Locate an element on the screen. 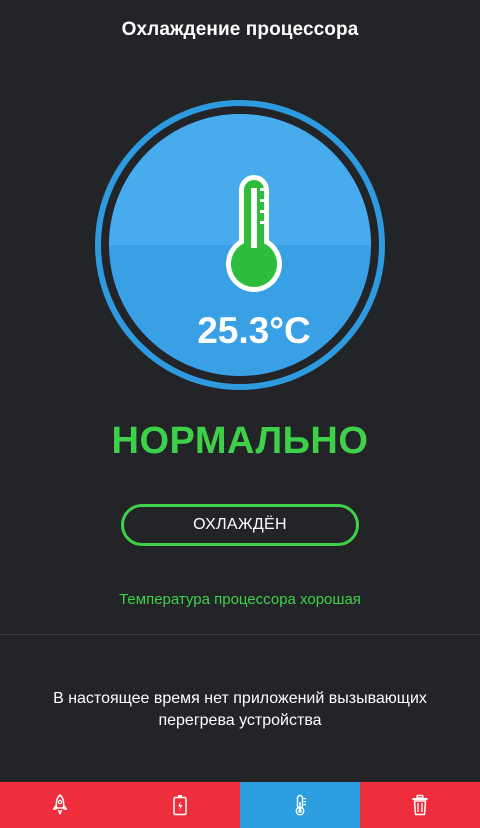  bottom-nav is located at coordinates (240, 805).